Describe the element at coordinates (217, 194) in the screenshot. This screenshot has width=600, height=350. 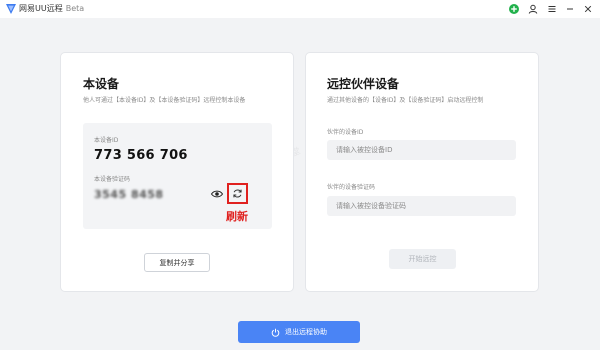
I see `eye-icon` at that location.